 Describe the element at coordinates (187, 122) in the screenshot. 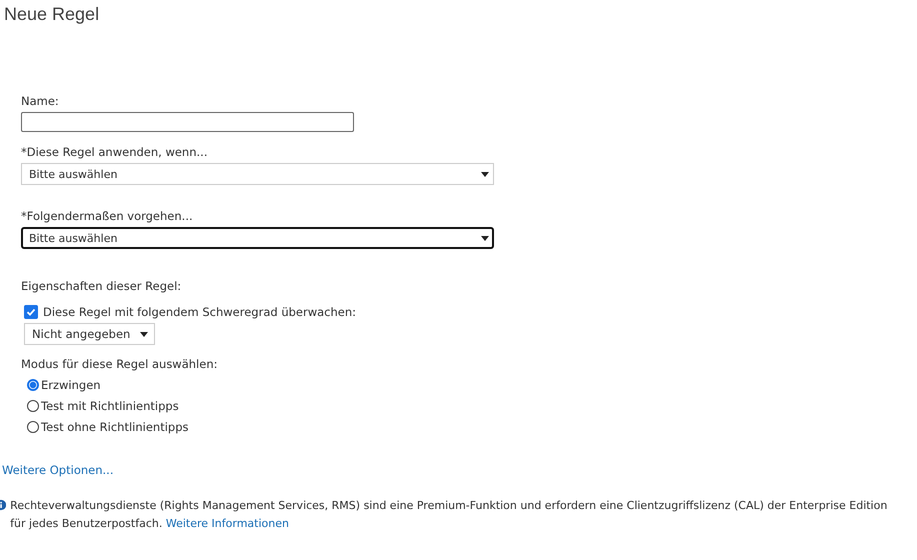

I see `name-field` at that location.